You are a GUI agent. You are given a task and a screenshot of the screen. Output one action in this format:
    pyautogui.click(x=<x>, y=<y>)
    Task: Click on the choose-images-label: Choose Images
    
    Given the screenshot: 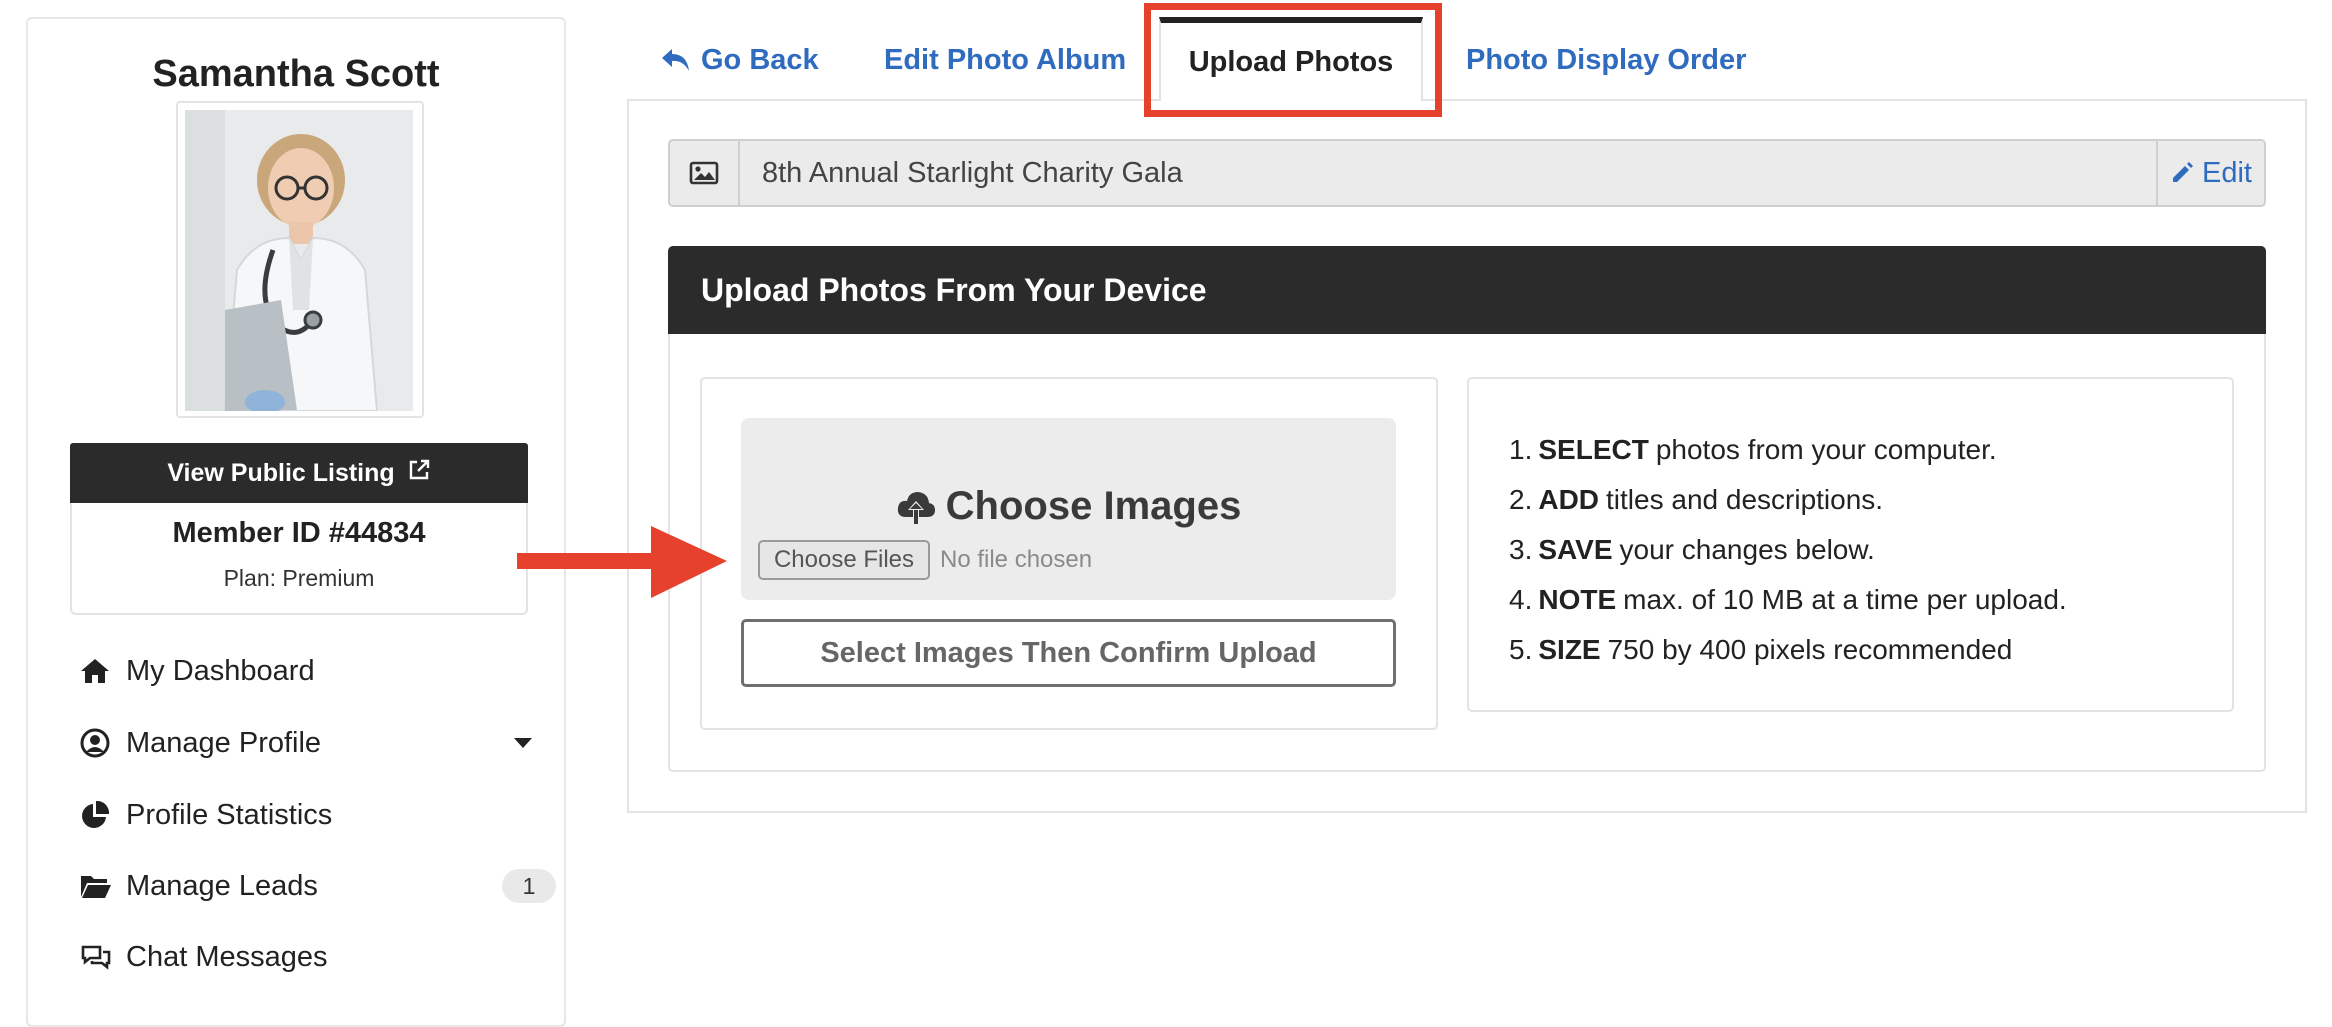 What is the action you would take?
    pyautogui.click(x=1093, y=506)
    